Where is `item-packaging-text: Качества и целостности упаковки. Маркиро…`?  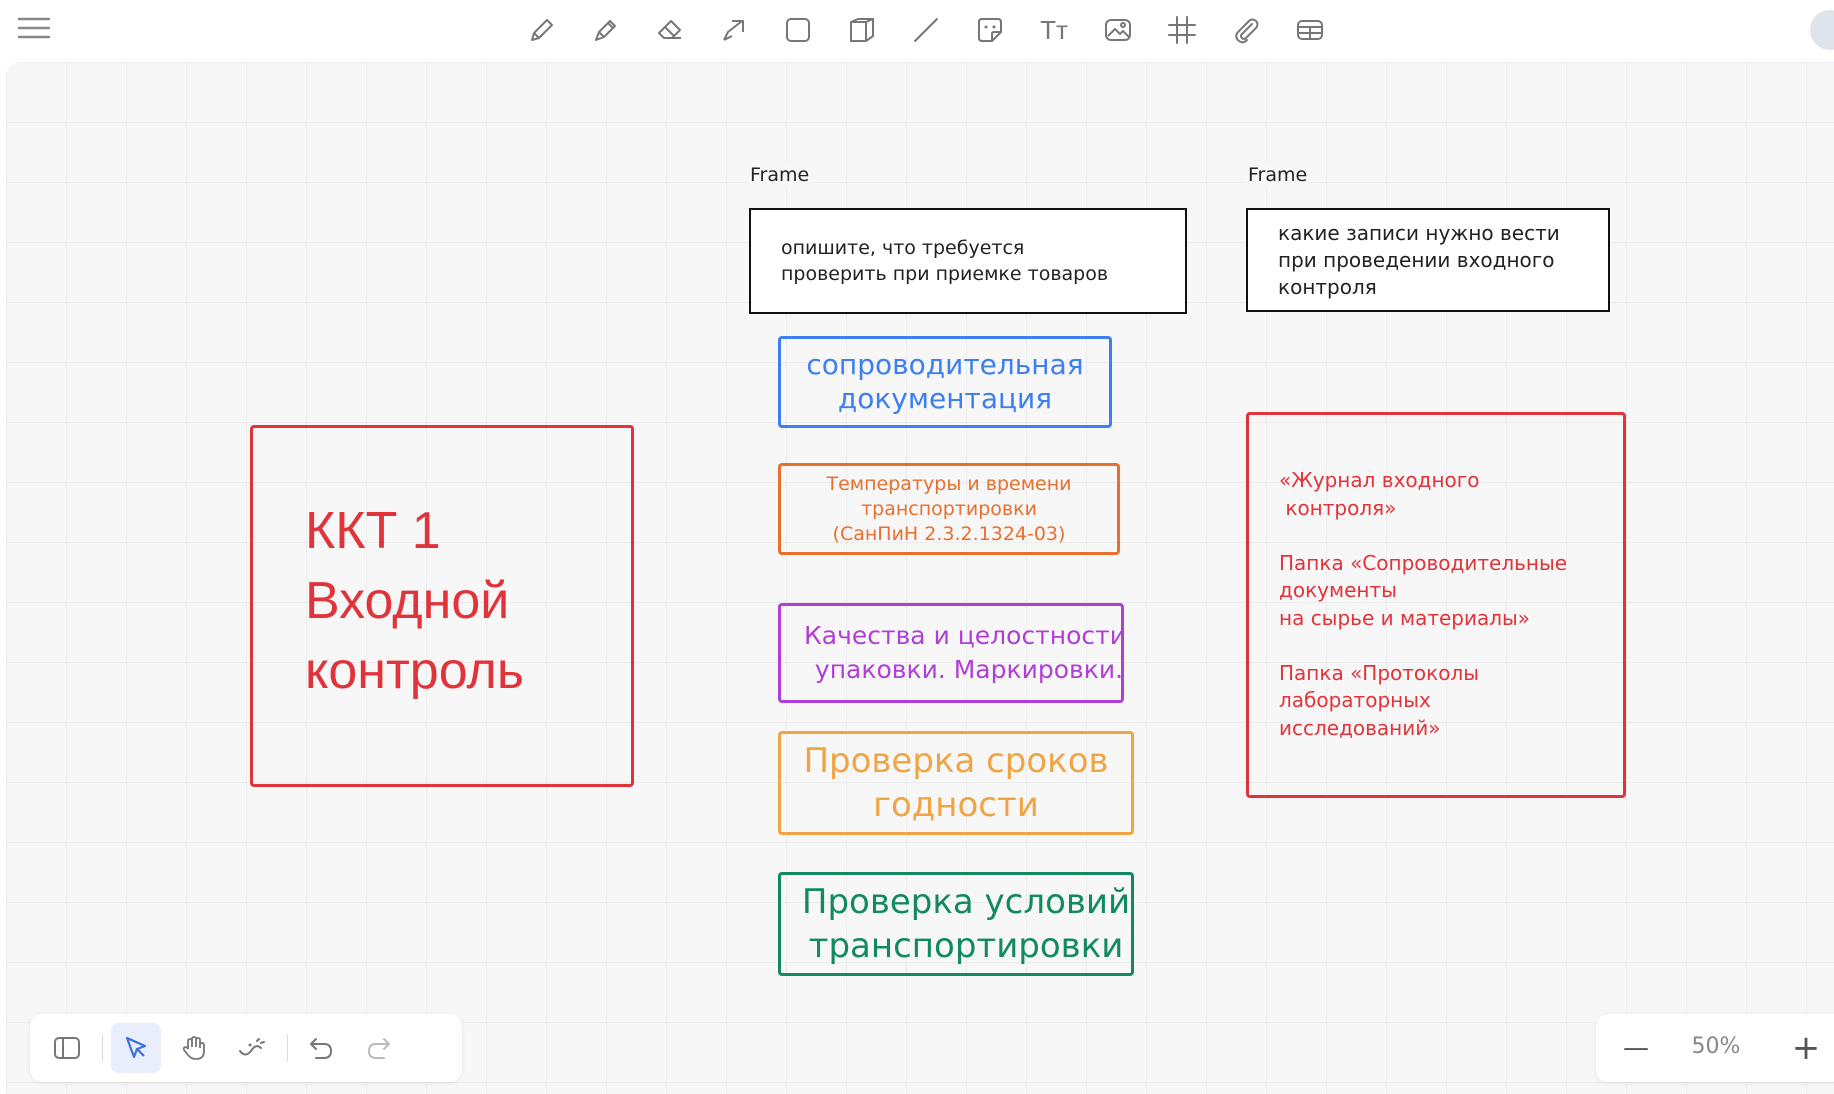 item-packaging-text: Качества и целостности упаковки. Маркиро… is located at coordinates (965, 652).